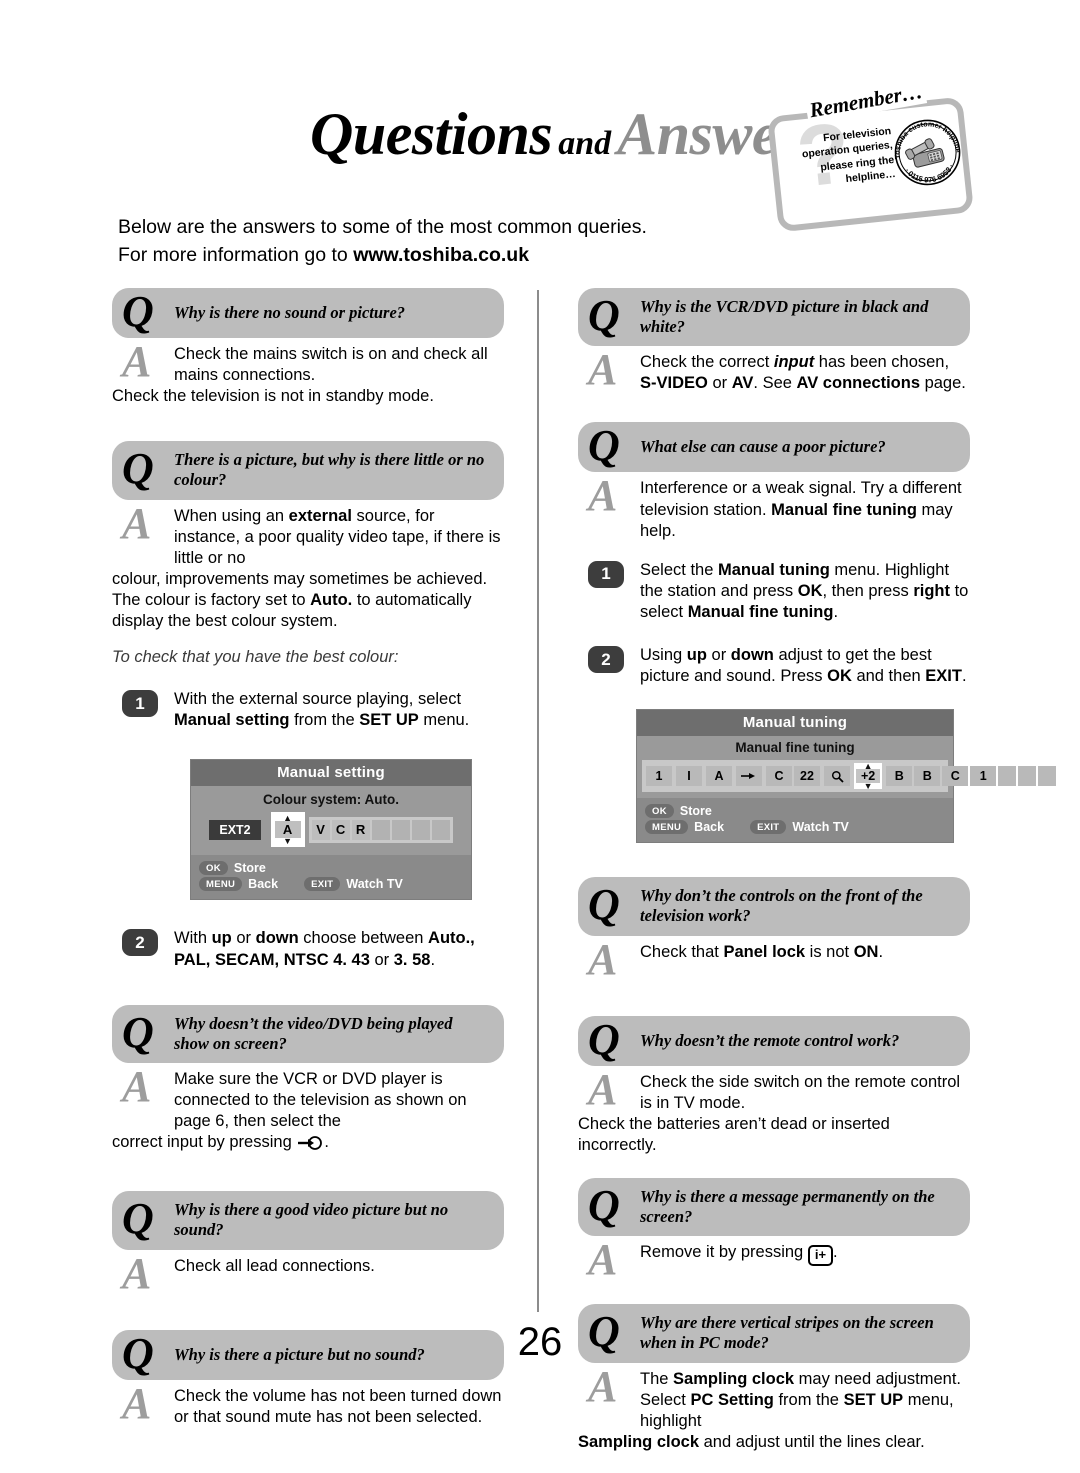 Image resolution: width=1080 pixels, height=1473 pixels. What do you see at coordinates (308, 1144) in the screenshot?
I see `answer-overflow-text: correct input by pressing .` at bounding box center [308, 1144].